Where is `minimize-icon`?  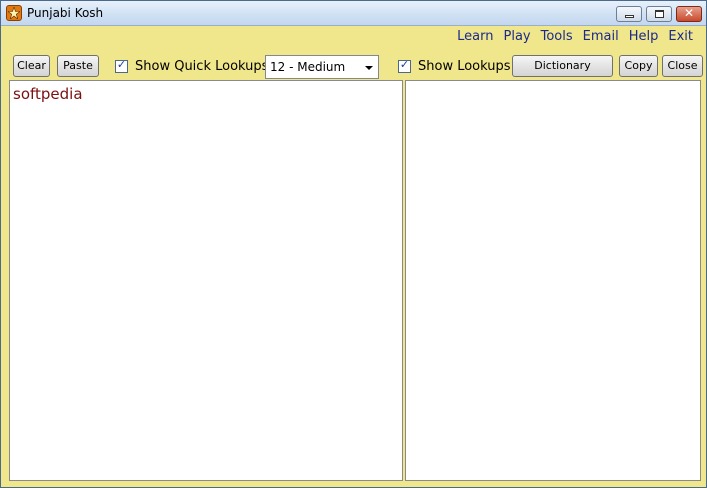
minimize-icon is located at coordinates (629, 16).